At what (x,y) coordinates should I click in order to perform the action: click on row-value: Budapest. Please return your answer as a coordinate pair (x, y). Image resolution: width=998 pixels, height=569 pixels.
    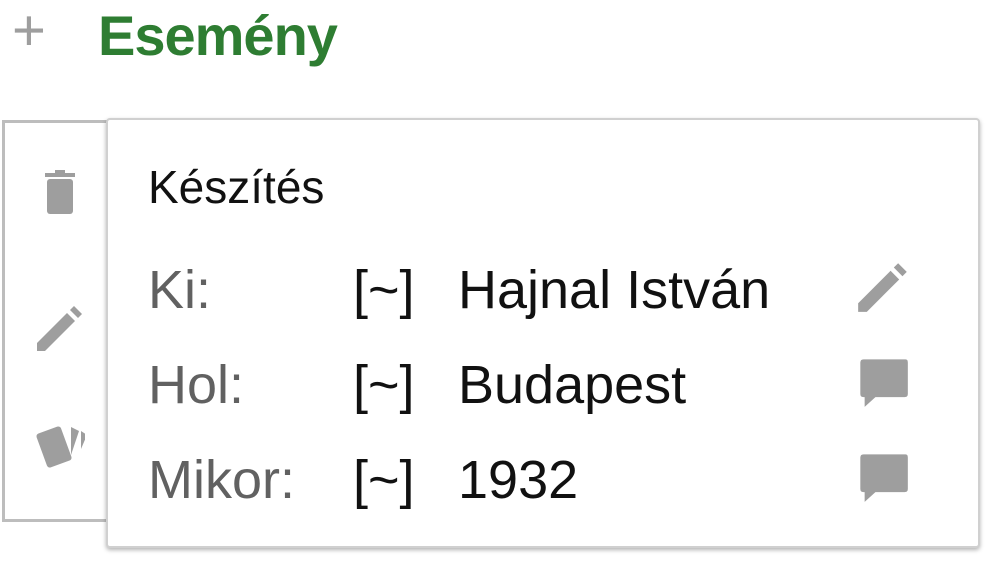
    Looking at the image, I should click on (572, 385).